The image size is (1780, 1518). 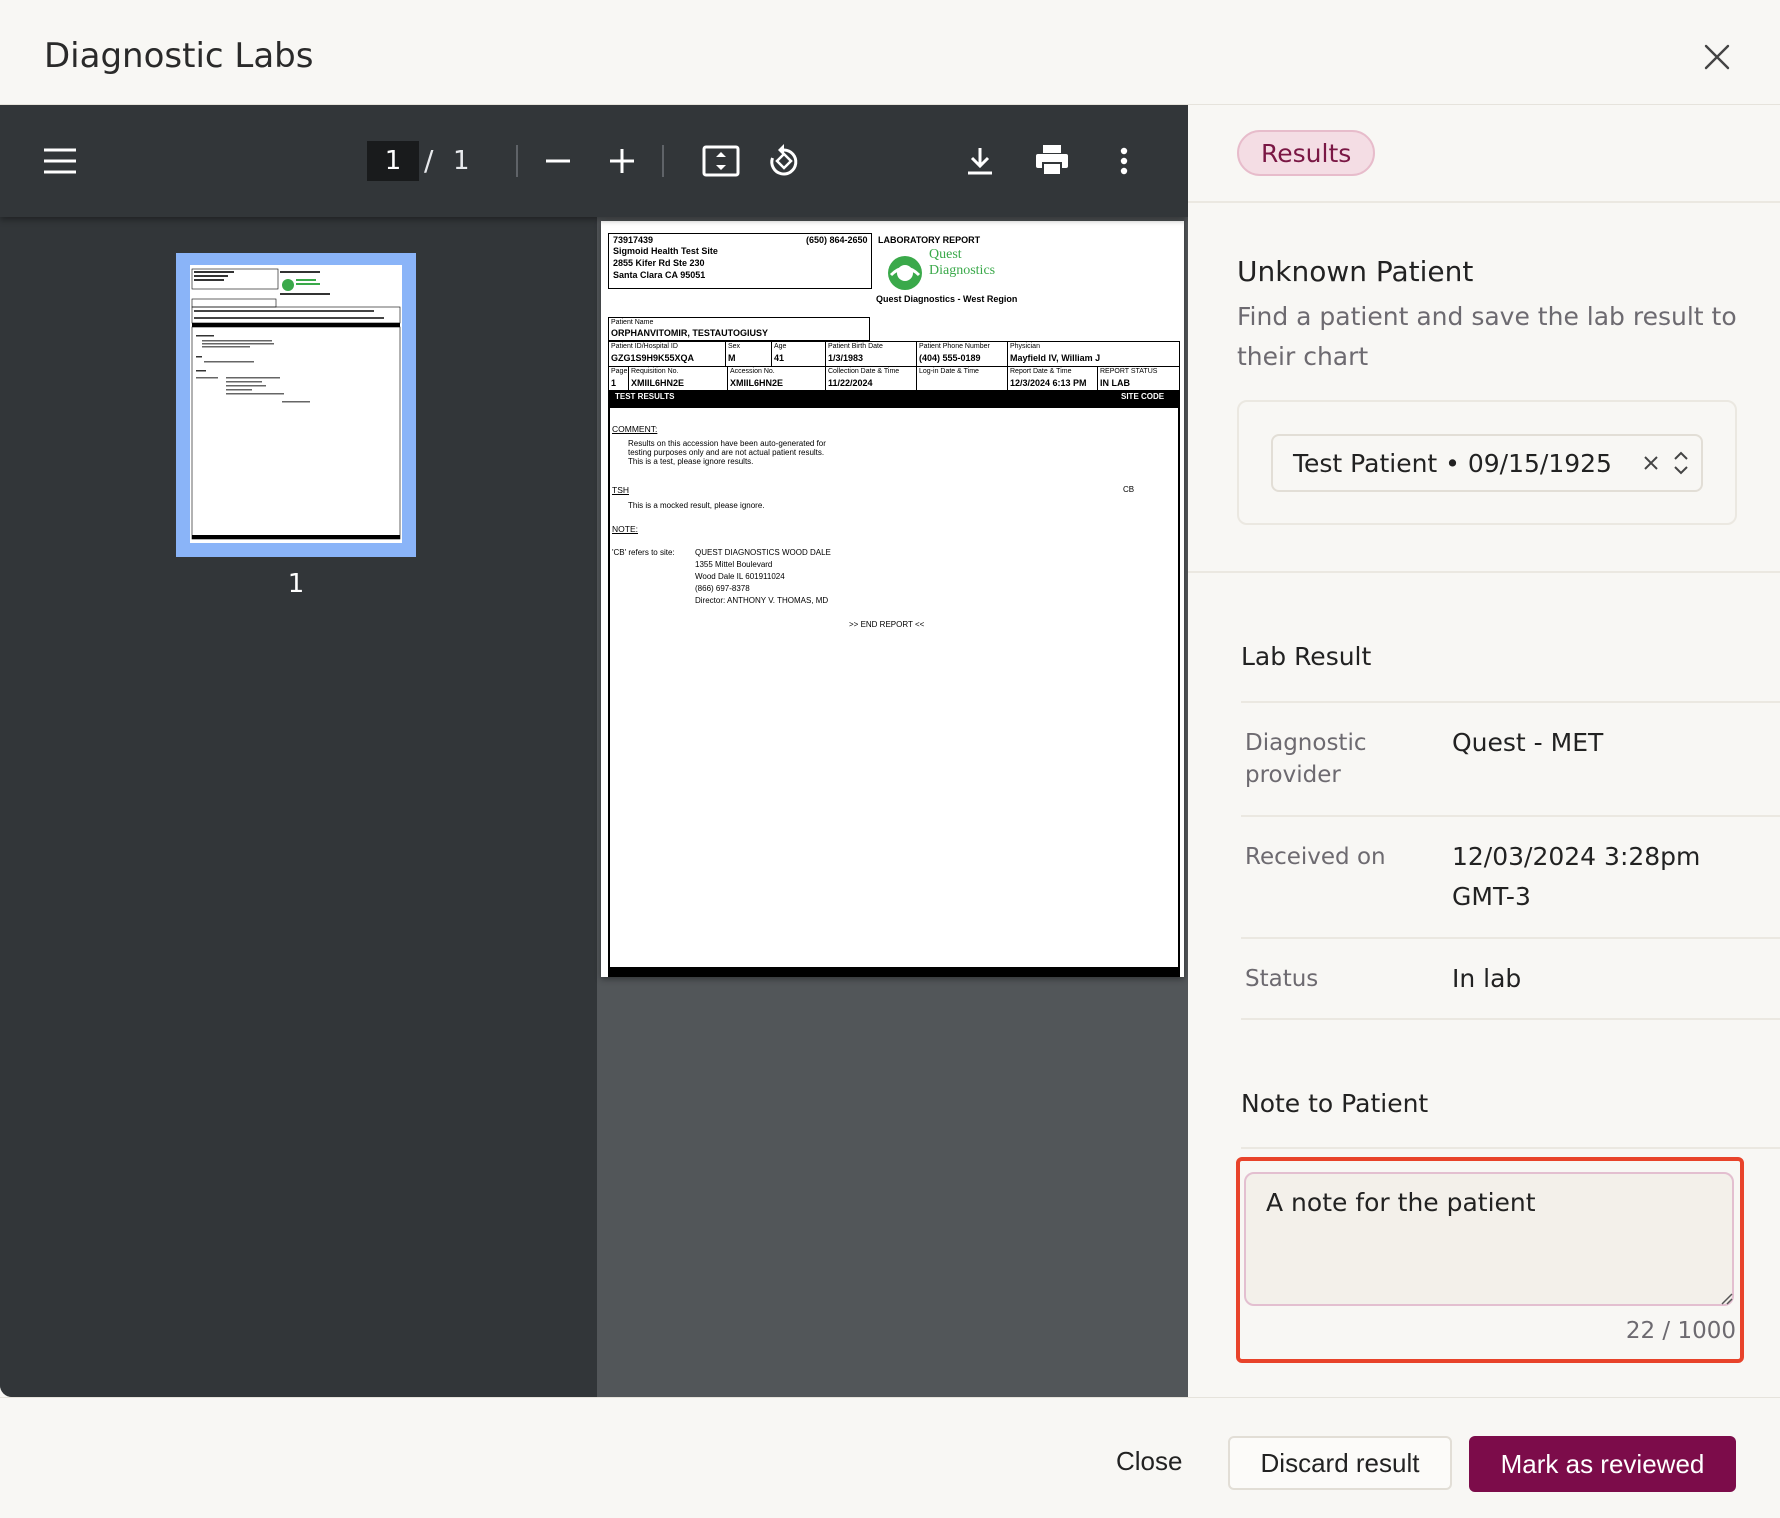 What do you see at coordinates (962, 270) in the screenshot?
I see `logo-text-2: Diagnostics` at bounding box center [962, 270].